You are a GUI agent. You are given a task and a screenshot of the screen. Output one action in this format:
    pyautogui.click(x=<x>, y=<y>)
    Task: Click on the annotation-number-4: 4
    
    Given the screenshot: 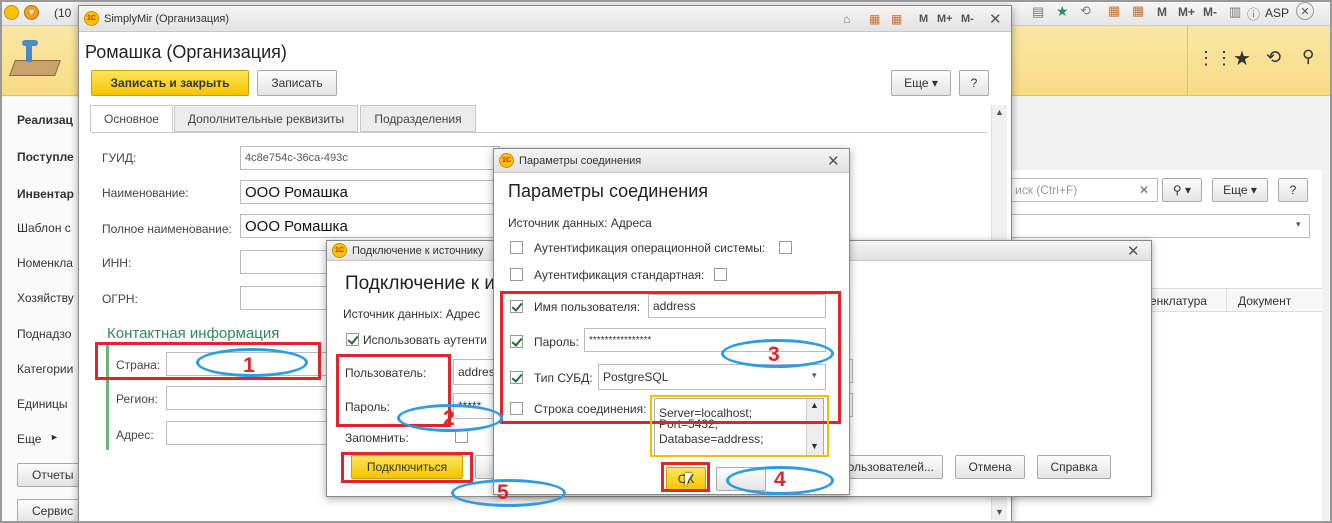 What is the action you would take?
    pyautogui.click(x=780, y=479)
    